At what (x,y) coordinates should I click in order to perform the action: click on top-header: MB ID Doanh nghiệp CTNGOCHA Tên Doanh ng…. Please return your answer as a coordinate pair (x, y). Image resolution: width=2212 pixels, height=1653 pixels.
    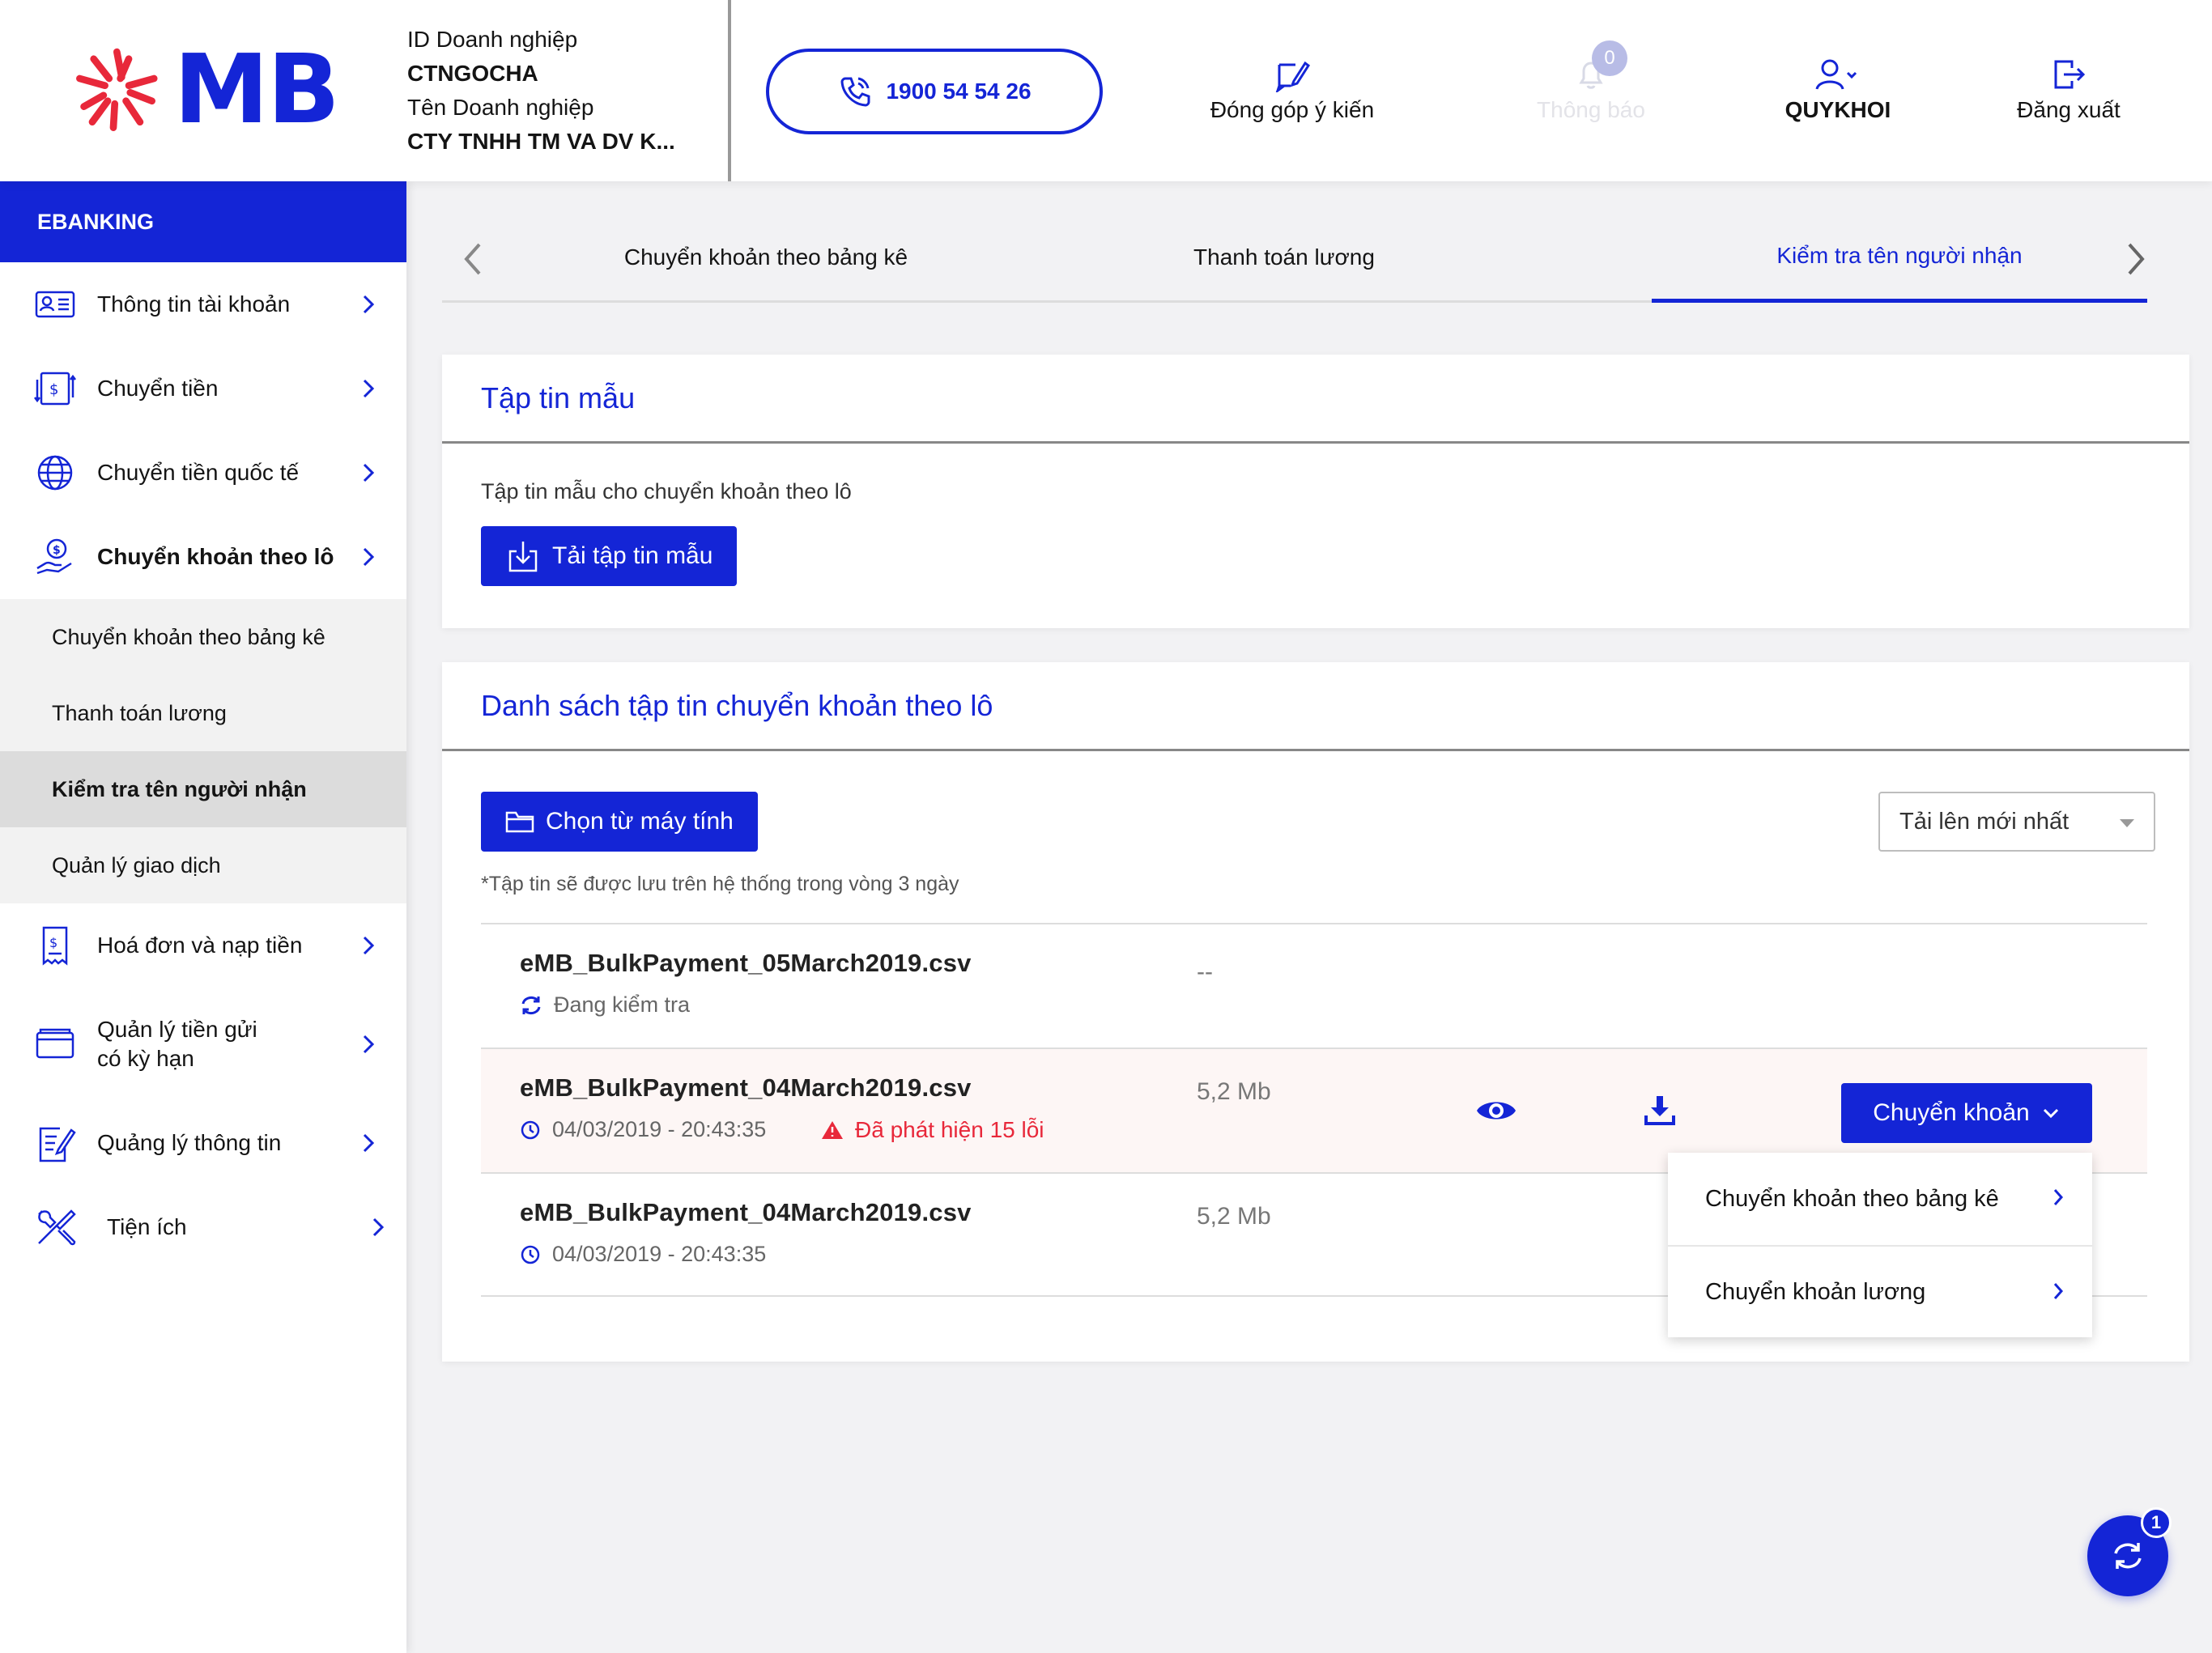
    Looking at the image, I should click on (1106, 91).